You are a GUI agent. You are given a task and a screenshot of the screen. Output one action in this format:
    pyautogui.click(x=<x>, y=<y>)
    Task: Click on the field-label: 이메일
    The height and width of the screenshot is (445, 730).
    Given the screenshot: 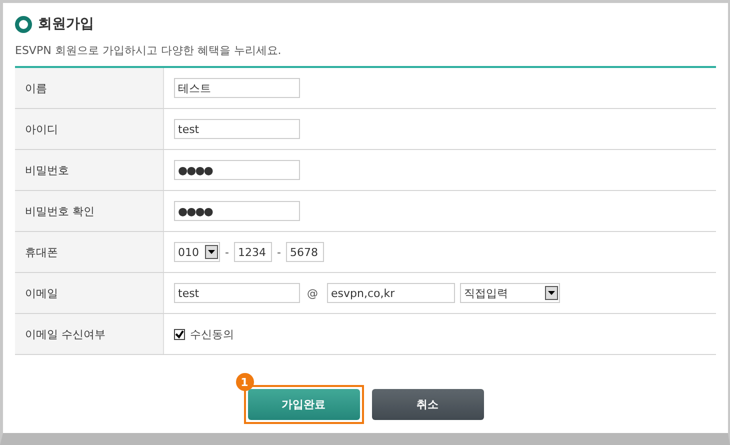 What is the action you would take?
    pyautogui.click(x=89, y=293)
    